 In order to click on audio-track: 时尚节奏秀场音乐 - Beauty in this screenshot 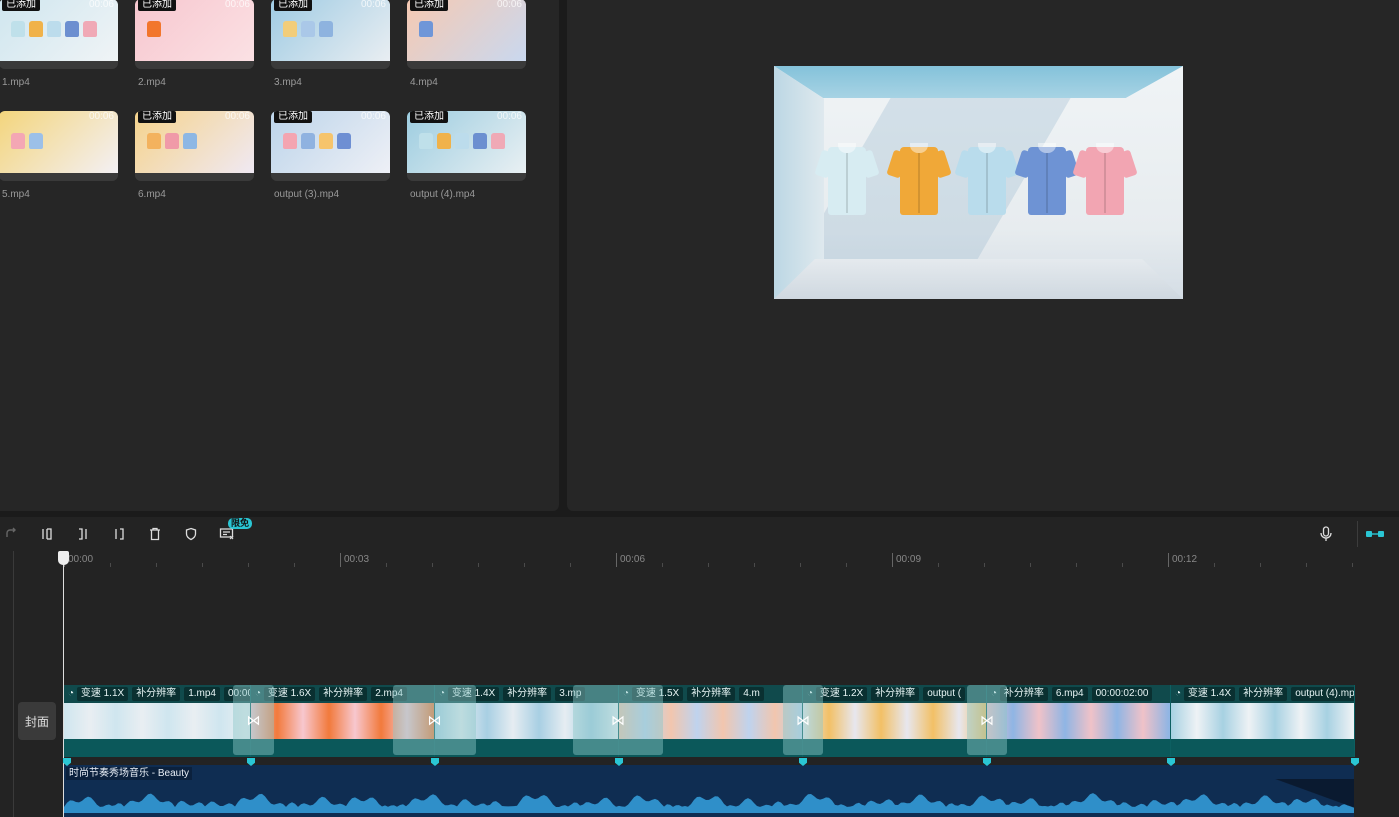, I will do `click(709, 791)`.